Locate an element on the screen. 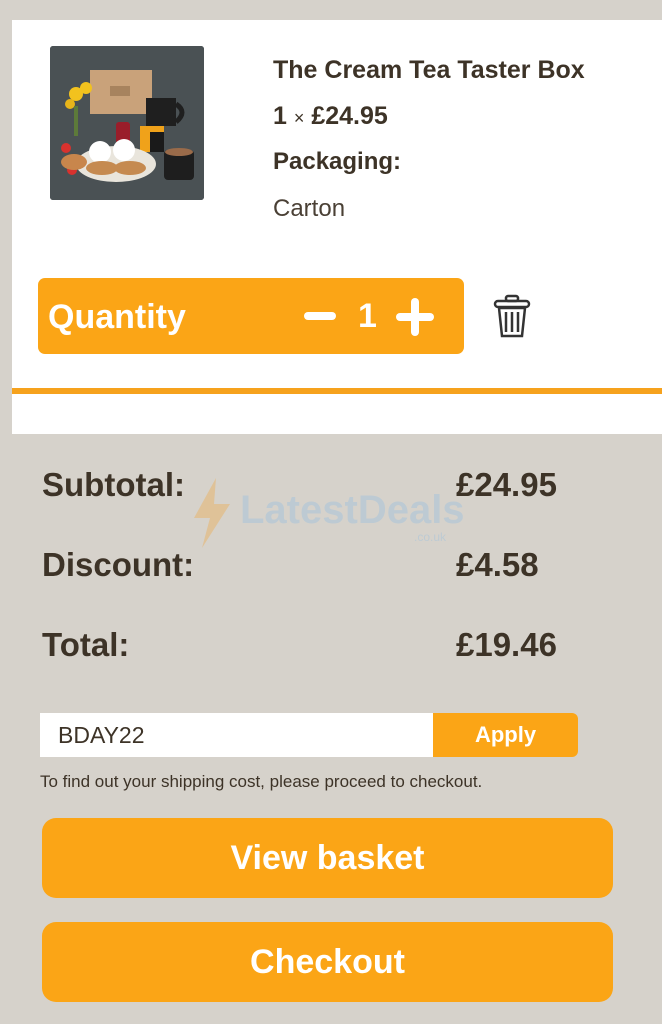  item-count: 1 is located at coordinates (280, 116).